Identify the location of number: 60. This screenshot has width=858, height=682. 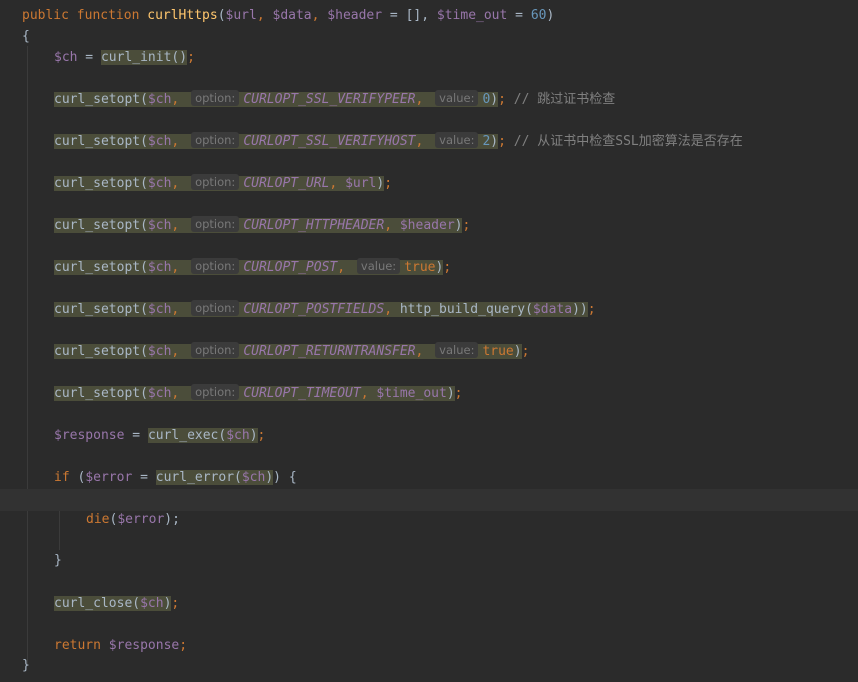
(538, 15).